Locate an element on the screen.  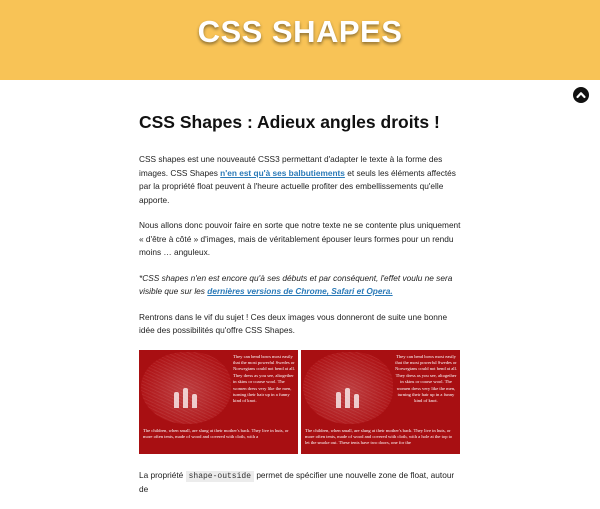
balbutiements-link: n'en est qu'à ses balbutiements is located at coordinates (282, 173).